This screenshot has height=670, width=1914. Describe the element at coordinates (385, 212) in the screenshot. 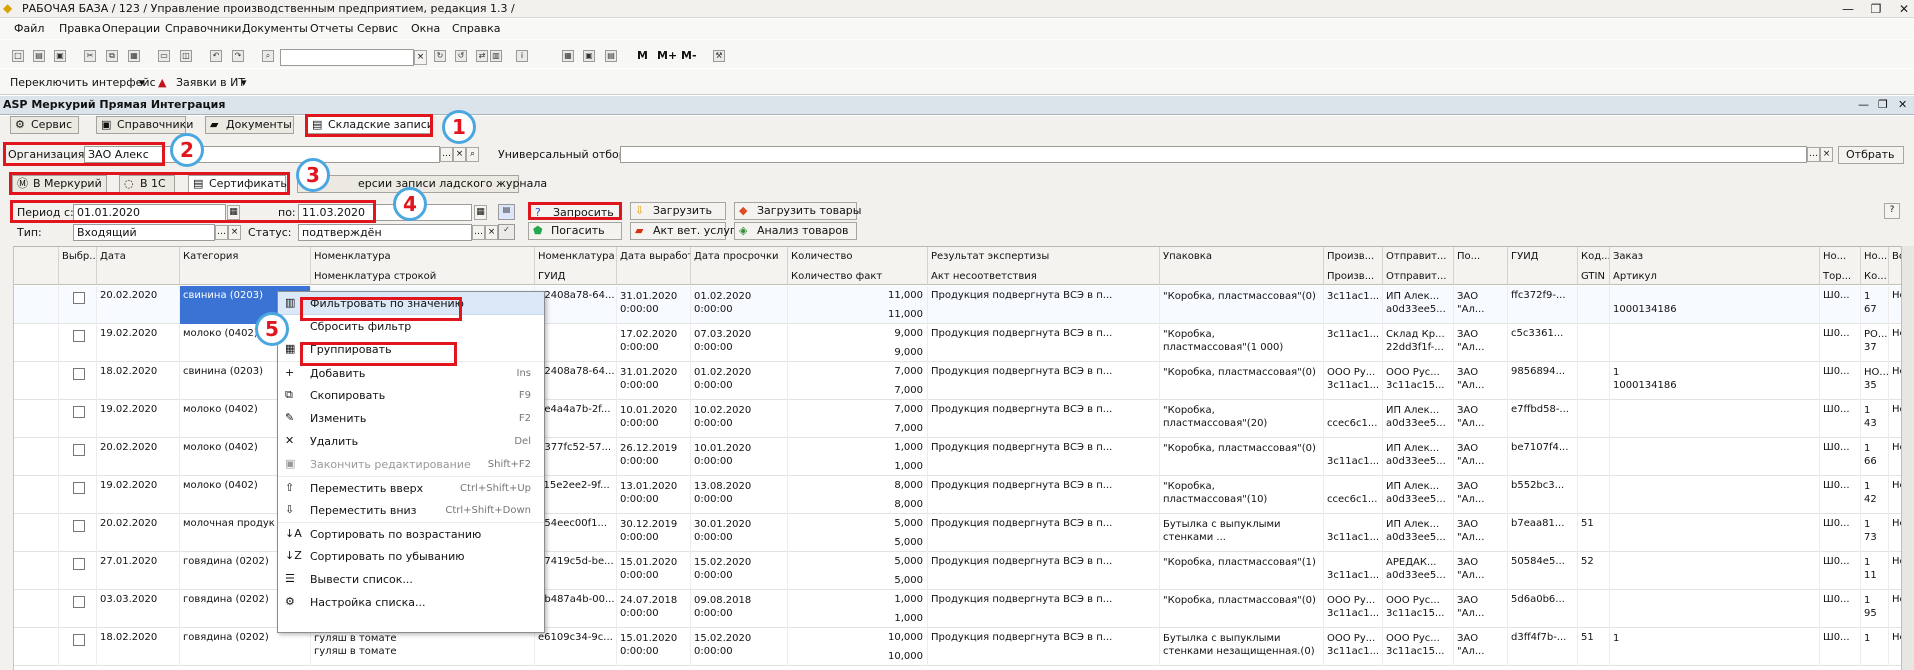

I see `date-to-input: 11.03.2020` at that location.